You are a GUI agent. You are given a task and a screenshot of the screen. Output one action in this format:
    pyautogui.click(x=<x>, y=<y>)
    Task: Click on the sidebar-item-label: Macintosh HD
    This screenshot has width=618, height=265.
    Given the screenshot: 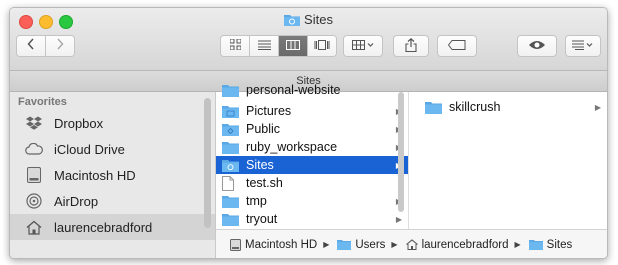 What is the action you would take?
    pyautogui.click(x=95, y=175)
    